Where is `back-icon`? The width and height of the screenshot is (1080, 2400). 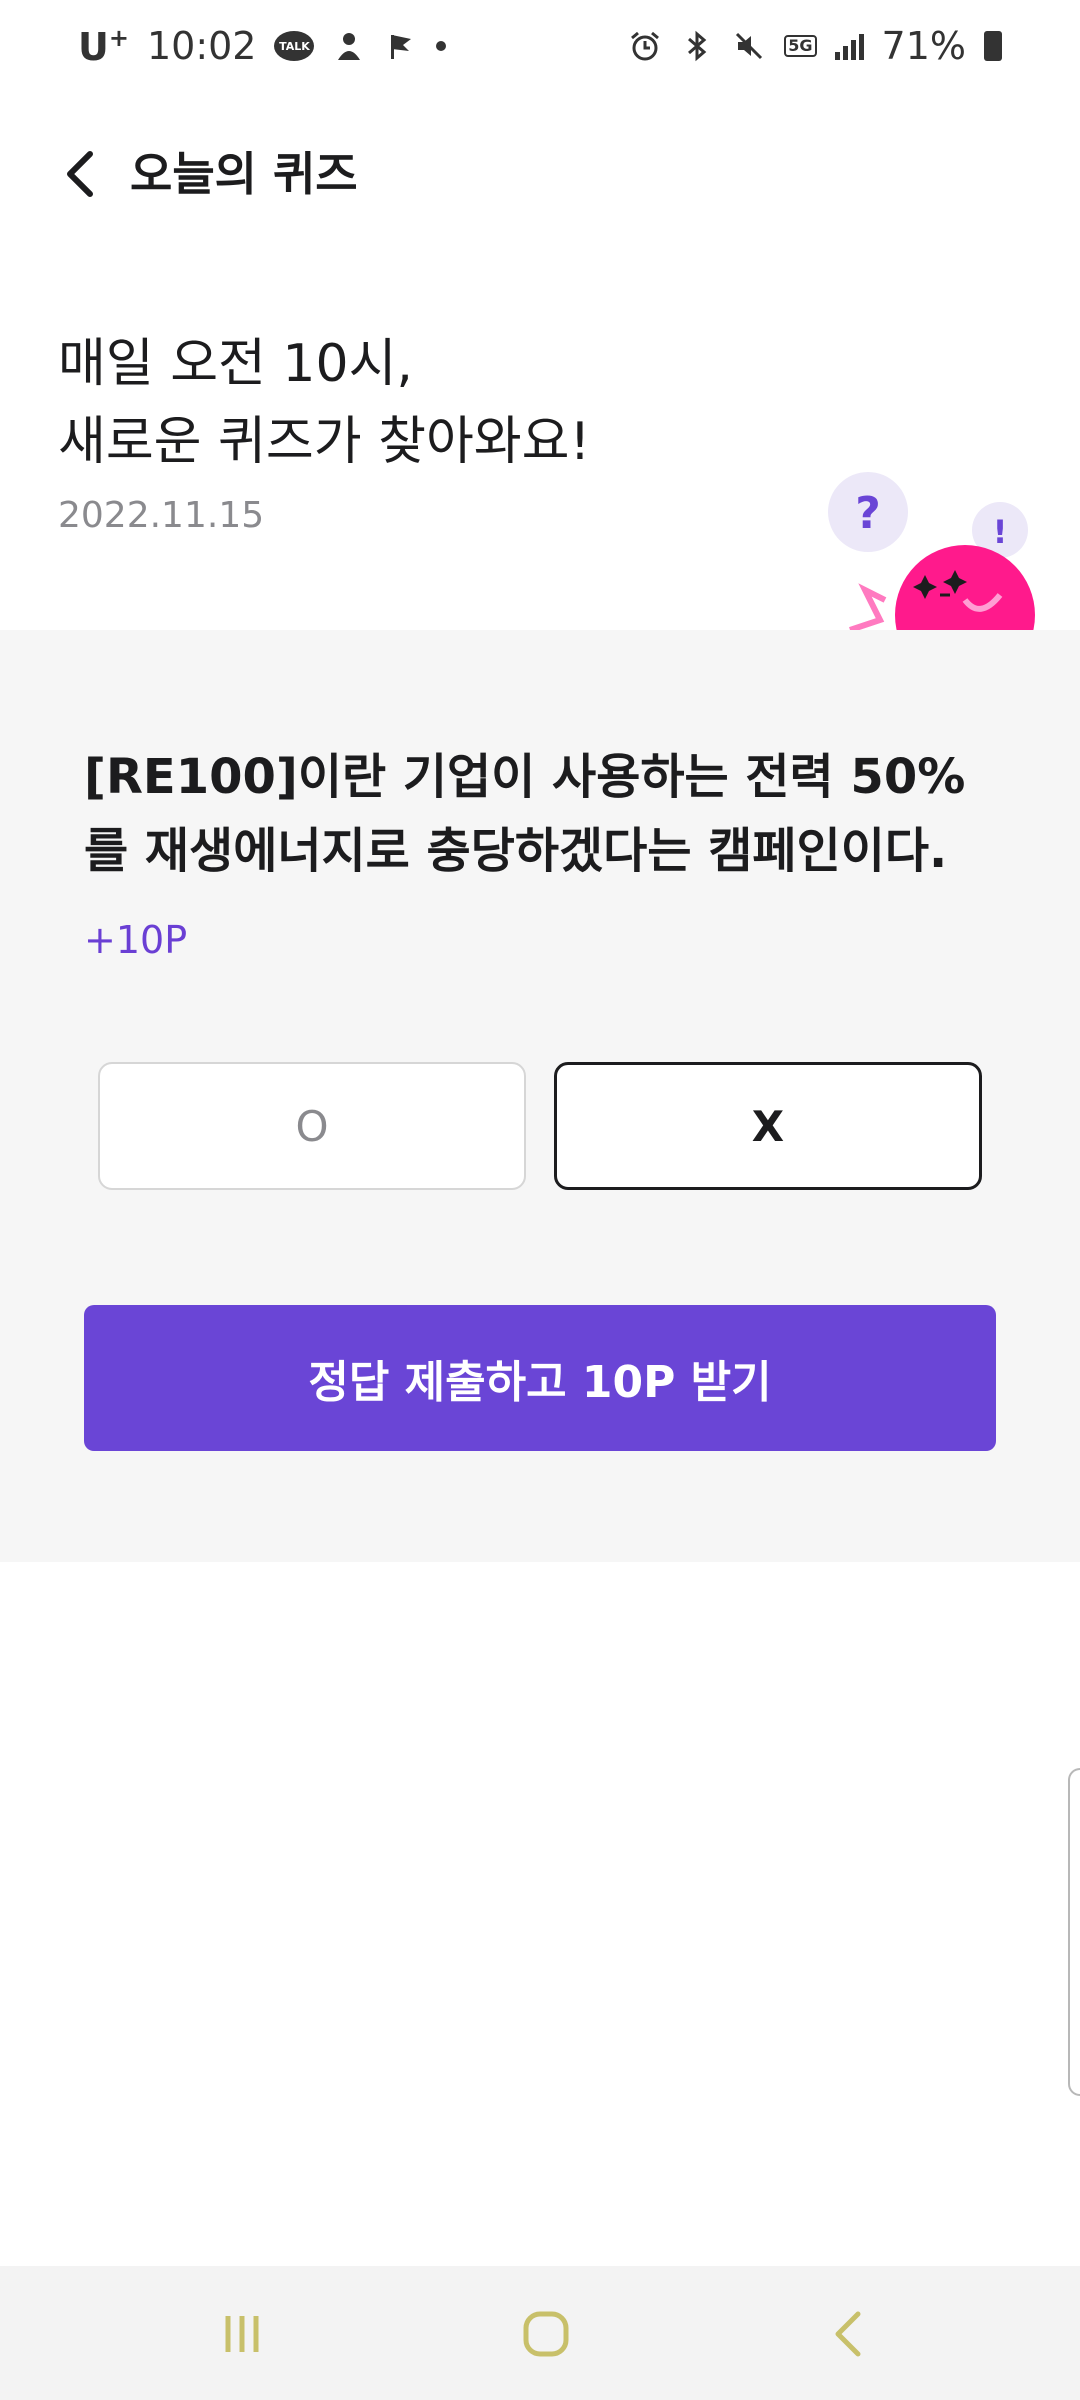 back-icon is located at coordinates (848, 2334).